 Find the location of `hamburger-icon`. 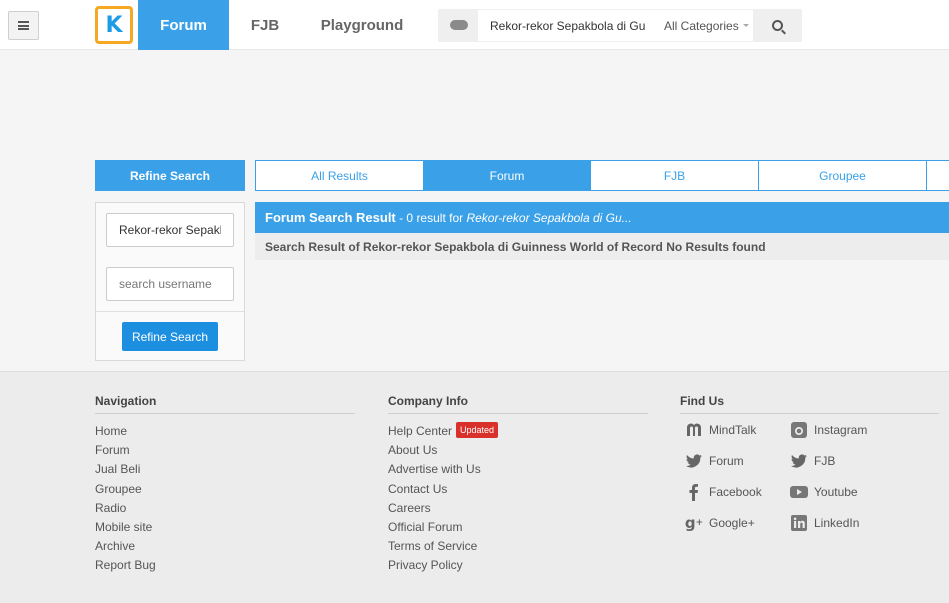

hamburger-icon is located at coordinates (23, 25).